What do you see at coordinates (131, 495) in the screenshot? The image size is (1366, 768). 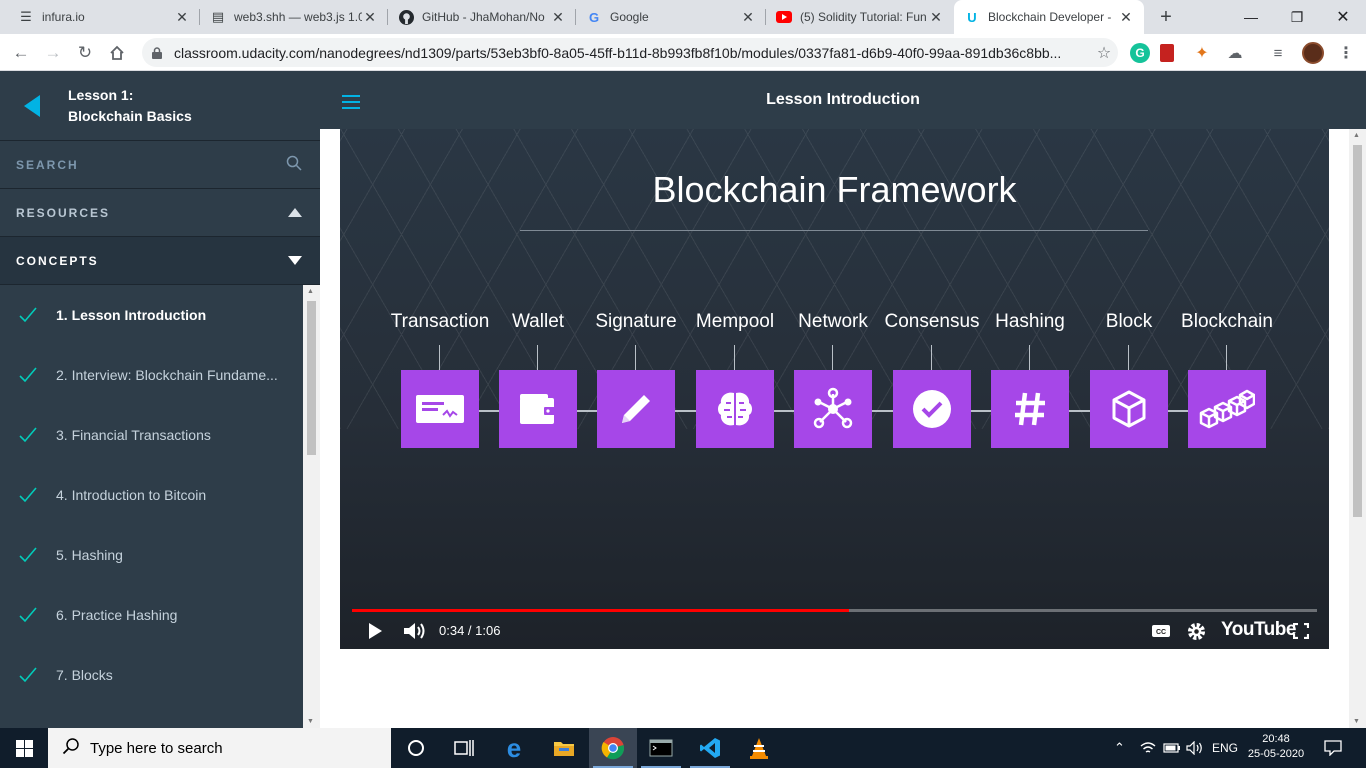 I see `concept-label: 4. Introduction to Bitcoin` at bounding box center [131, 495].